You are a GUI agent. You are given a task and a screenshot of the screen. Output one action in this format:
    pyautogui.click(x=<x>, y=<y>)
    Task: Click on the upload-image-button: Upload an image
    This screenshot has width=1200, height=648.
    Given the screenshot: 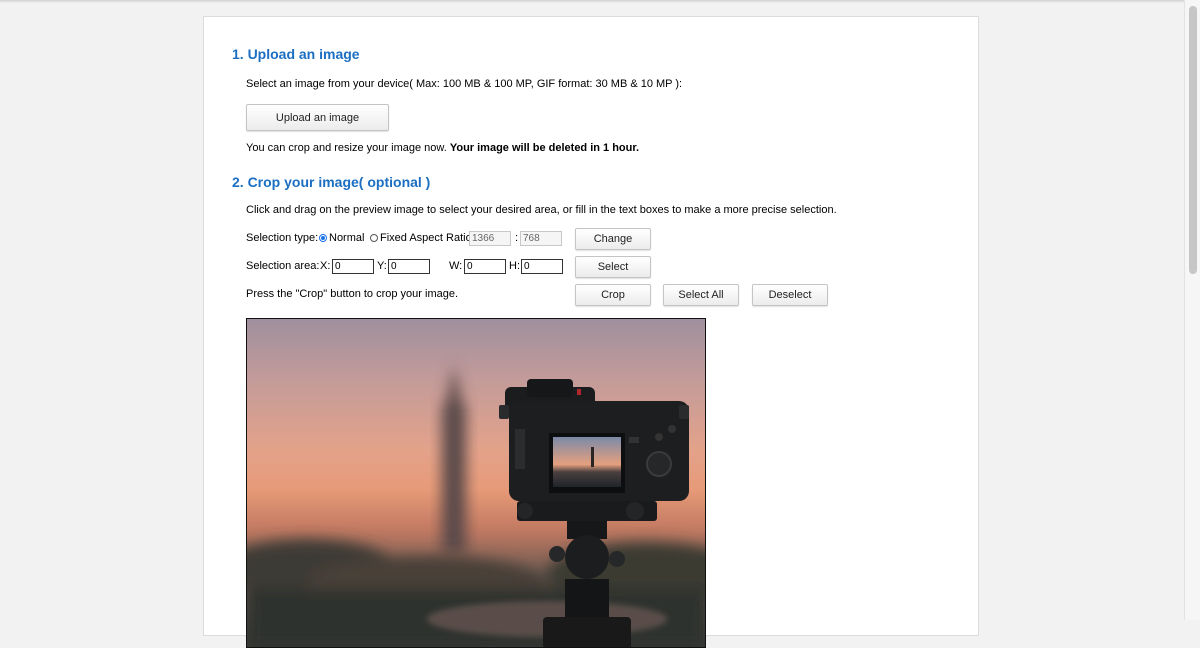 What is the action you would take?
    pyautogui.click(x=317, y=117)
    